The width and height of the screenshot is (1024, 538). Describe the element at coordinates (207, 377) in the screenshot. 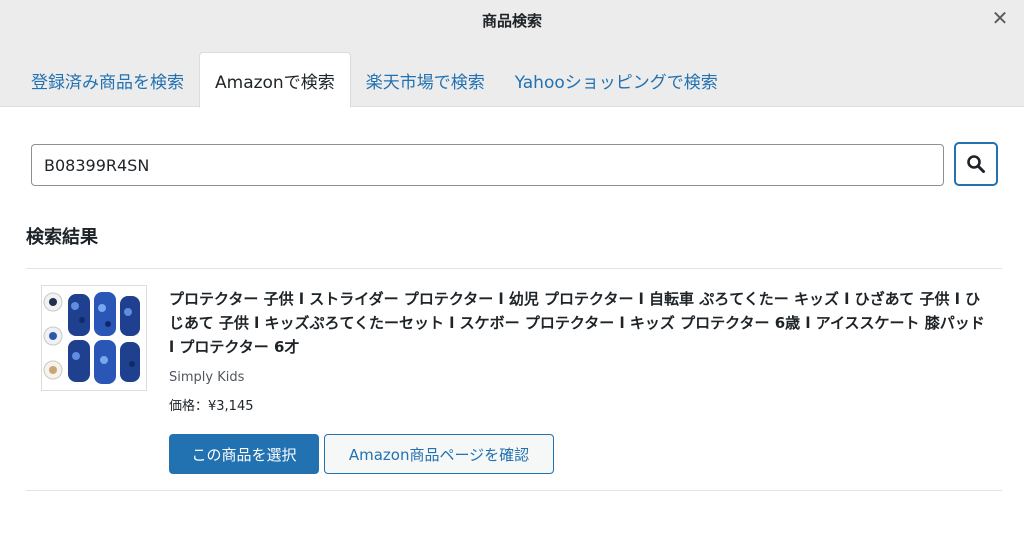

I see `product-brand: Simply Kids` at that location.